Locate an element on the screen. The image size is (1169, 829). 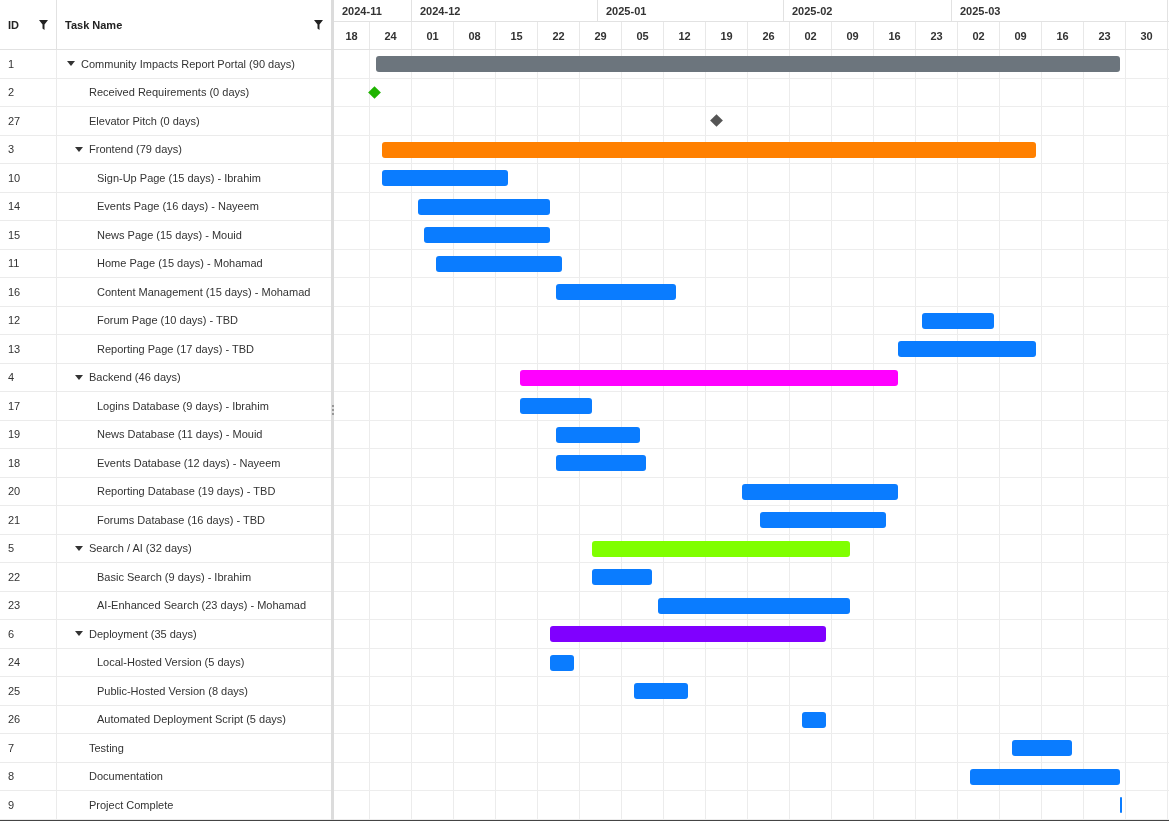
task-name: Documentation is located at coordinates (126, 776).